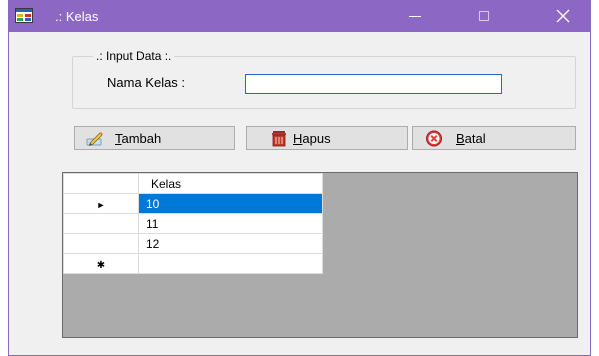 The image size is (599, 356). I want to click on batal-label: Batal, so click(471, 138).